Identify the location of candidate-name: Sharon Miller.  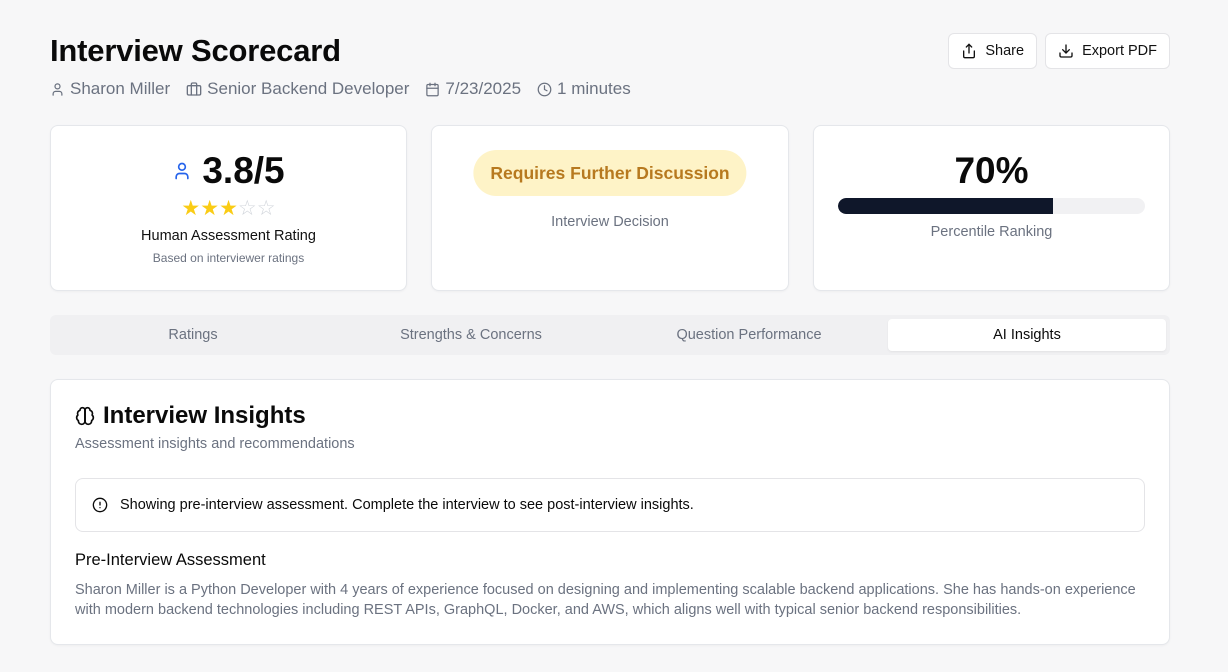
(120, 88).